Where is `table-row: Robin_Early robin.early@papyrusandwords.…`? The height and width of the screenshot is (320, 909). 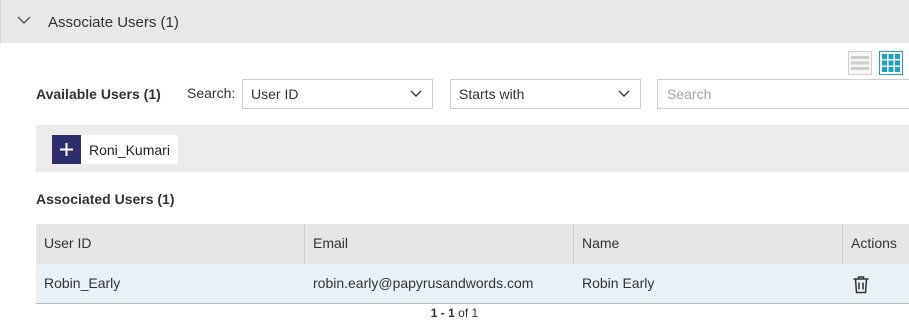
table-row: Robin_Early robin.early@papyrusandwords.… is located at coordinates (472, 284).